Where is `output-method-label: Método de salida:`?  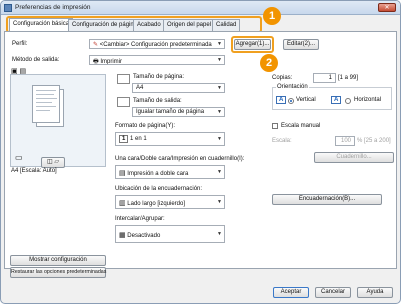 output-method-label: Método de salida: is located at coordinates (36, 60).